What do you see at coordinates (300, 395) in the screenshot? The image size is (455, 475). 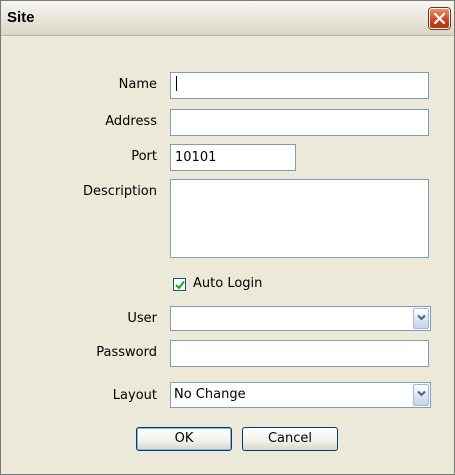 I see `layout-select: No Change` at bounding box center [300, 395].